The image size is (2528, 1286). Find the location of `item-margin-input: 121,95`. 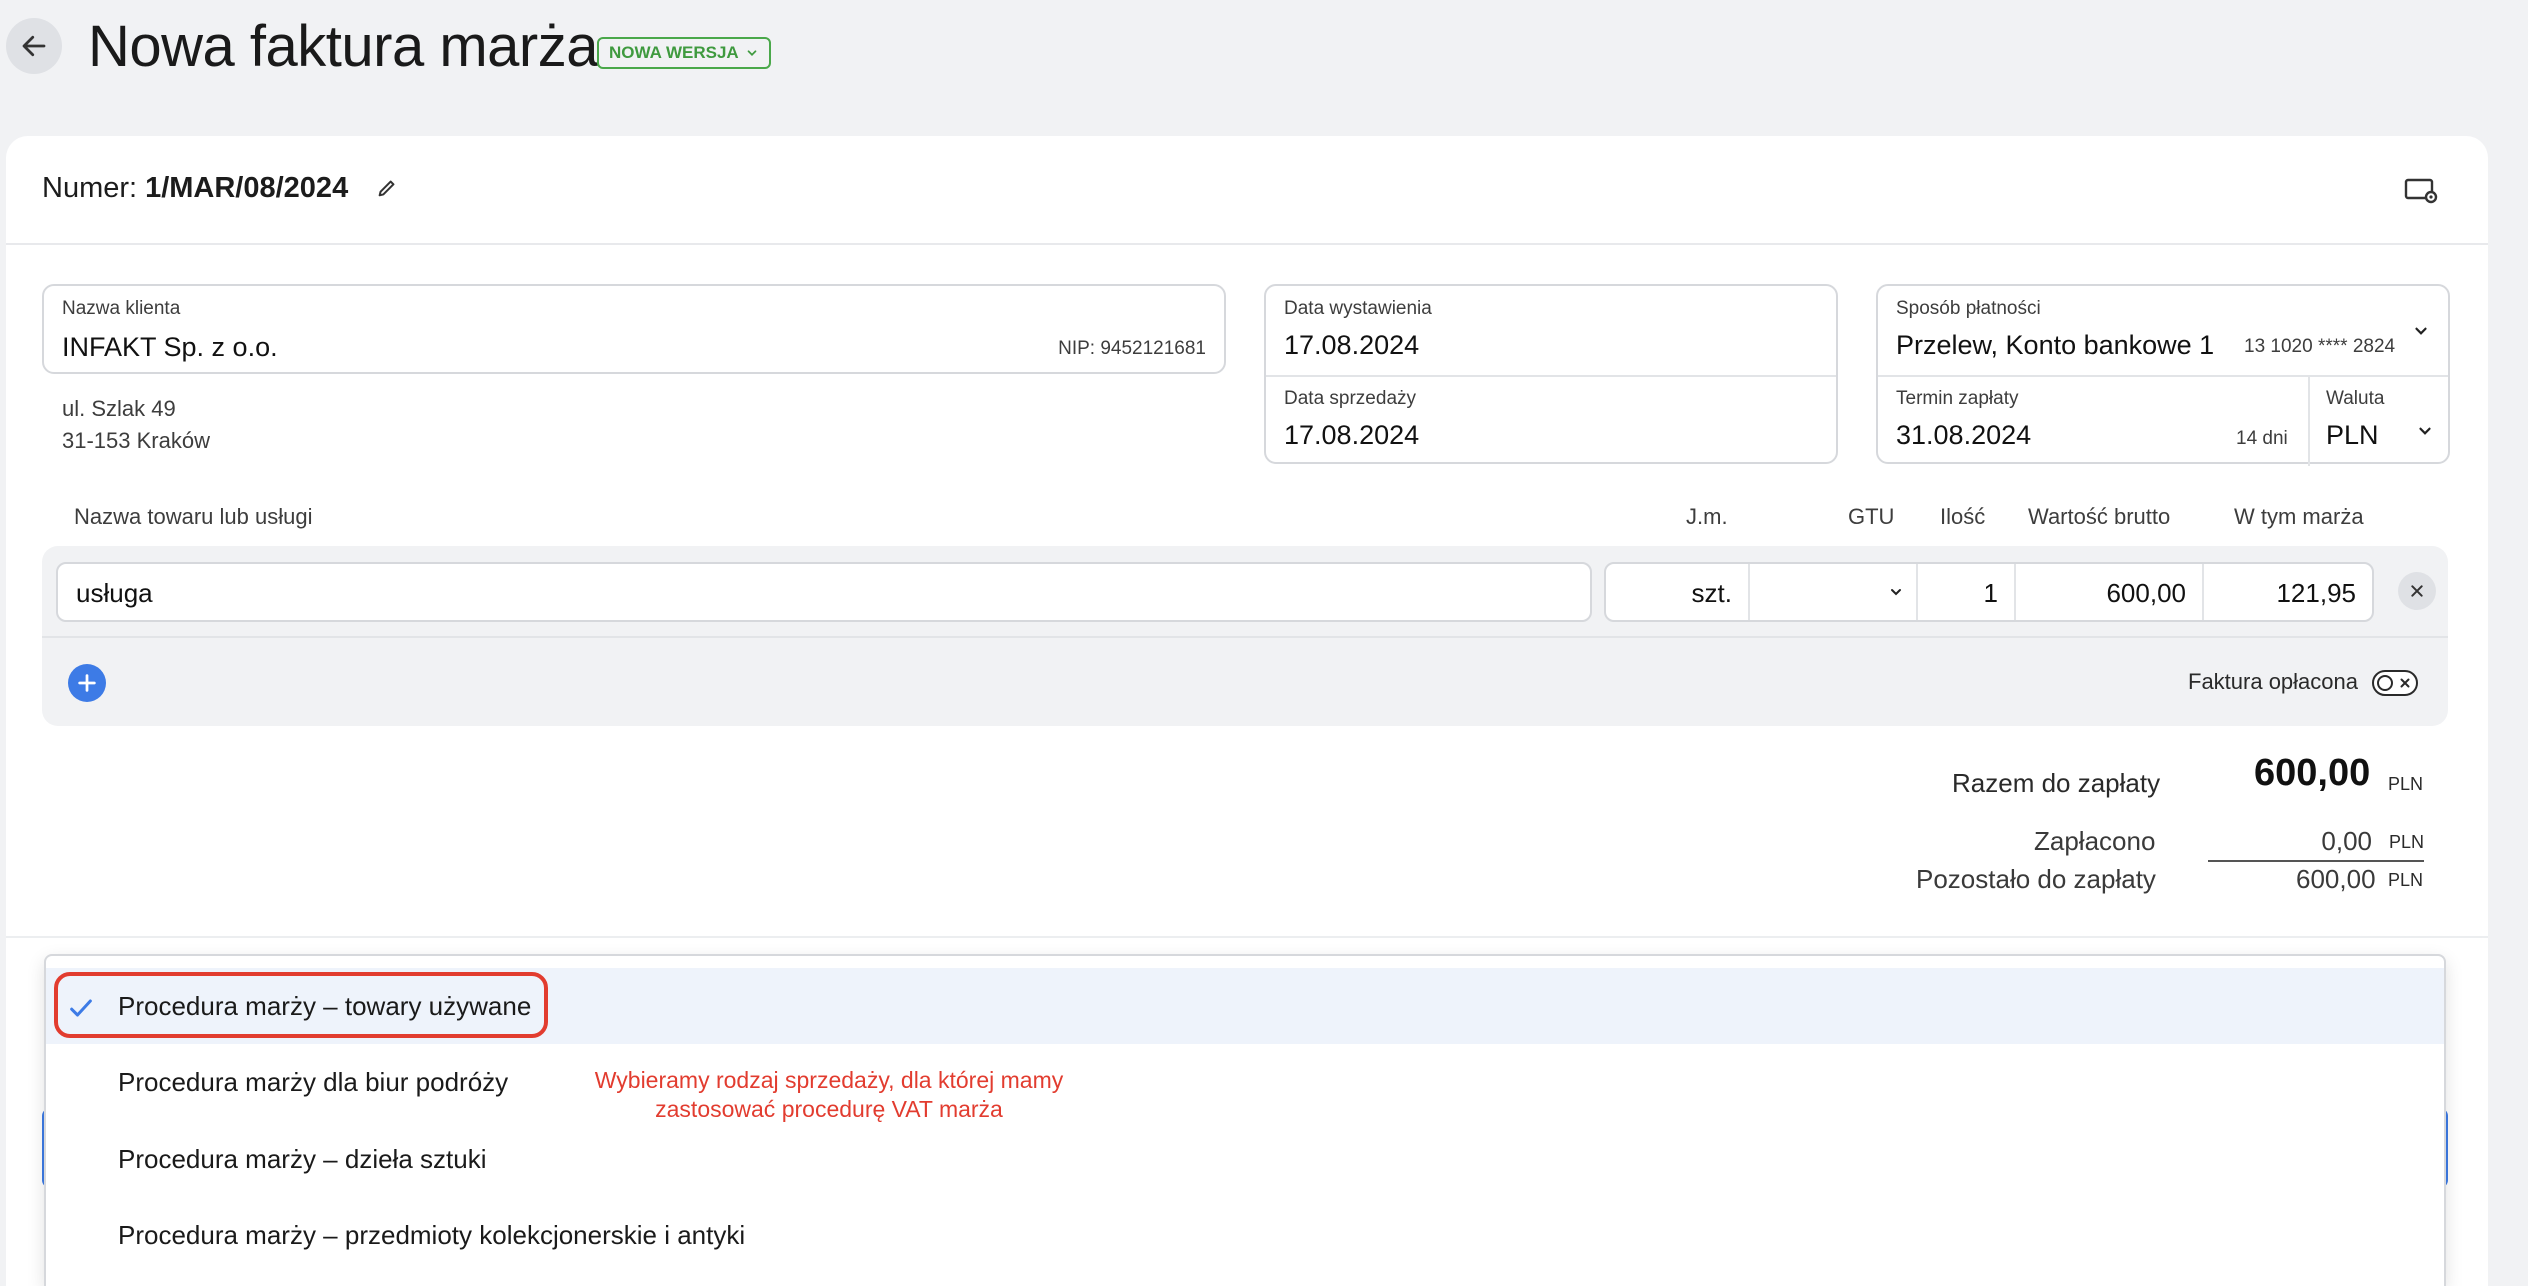

item-margin-input: 121,95 is located at coordinates (2288, 592).